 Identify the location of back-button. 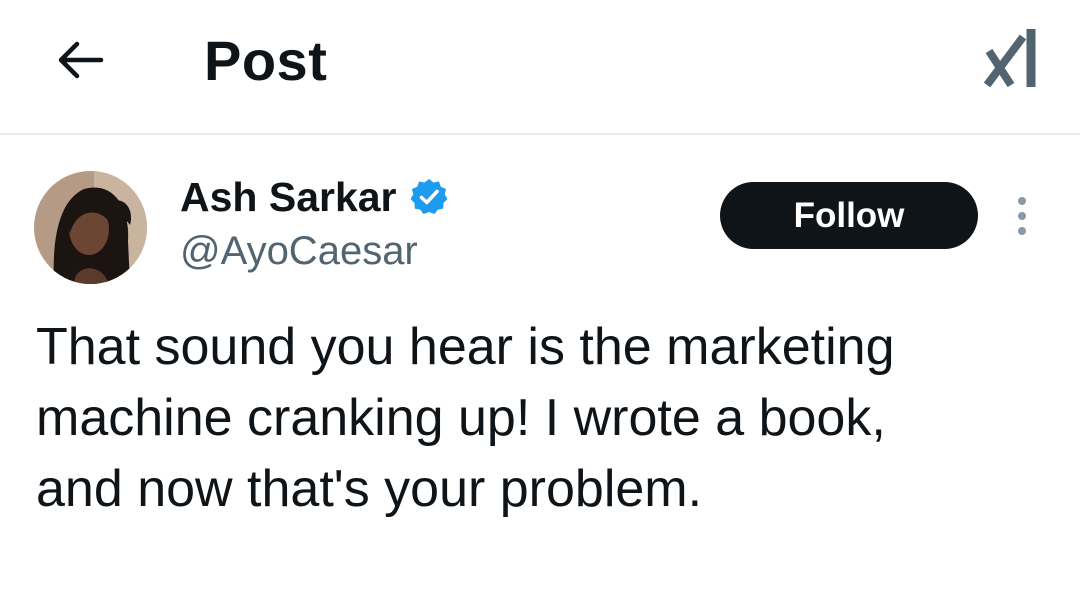
(80, 60).